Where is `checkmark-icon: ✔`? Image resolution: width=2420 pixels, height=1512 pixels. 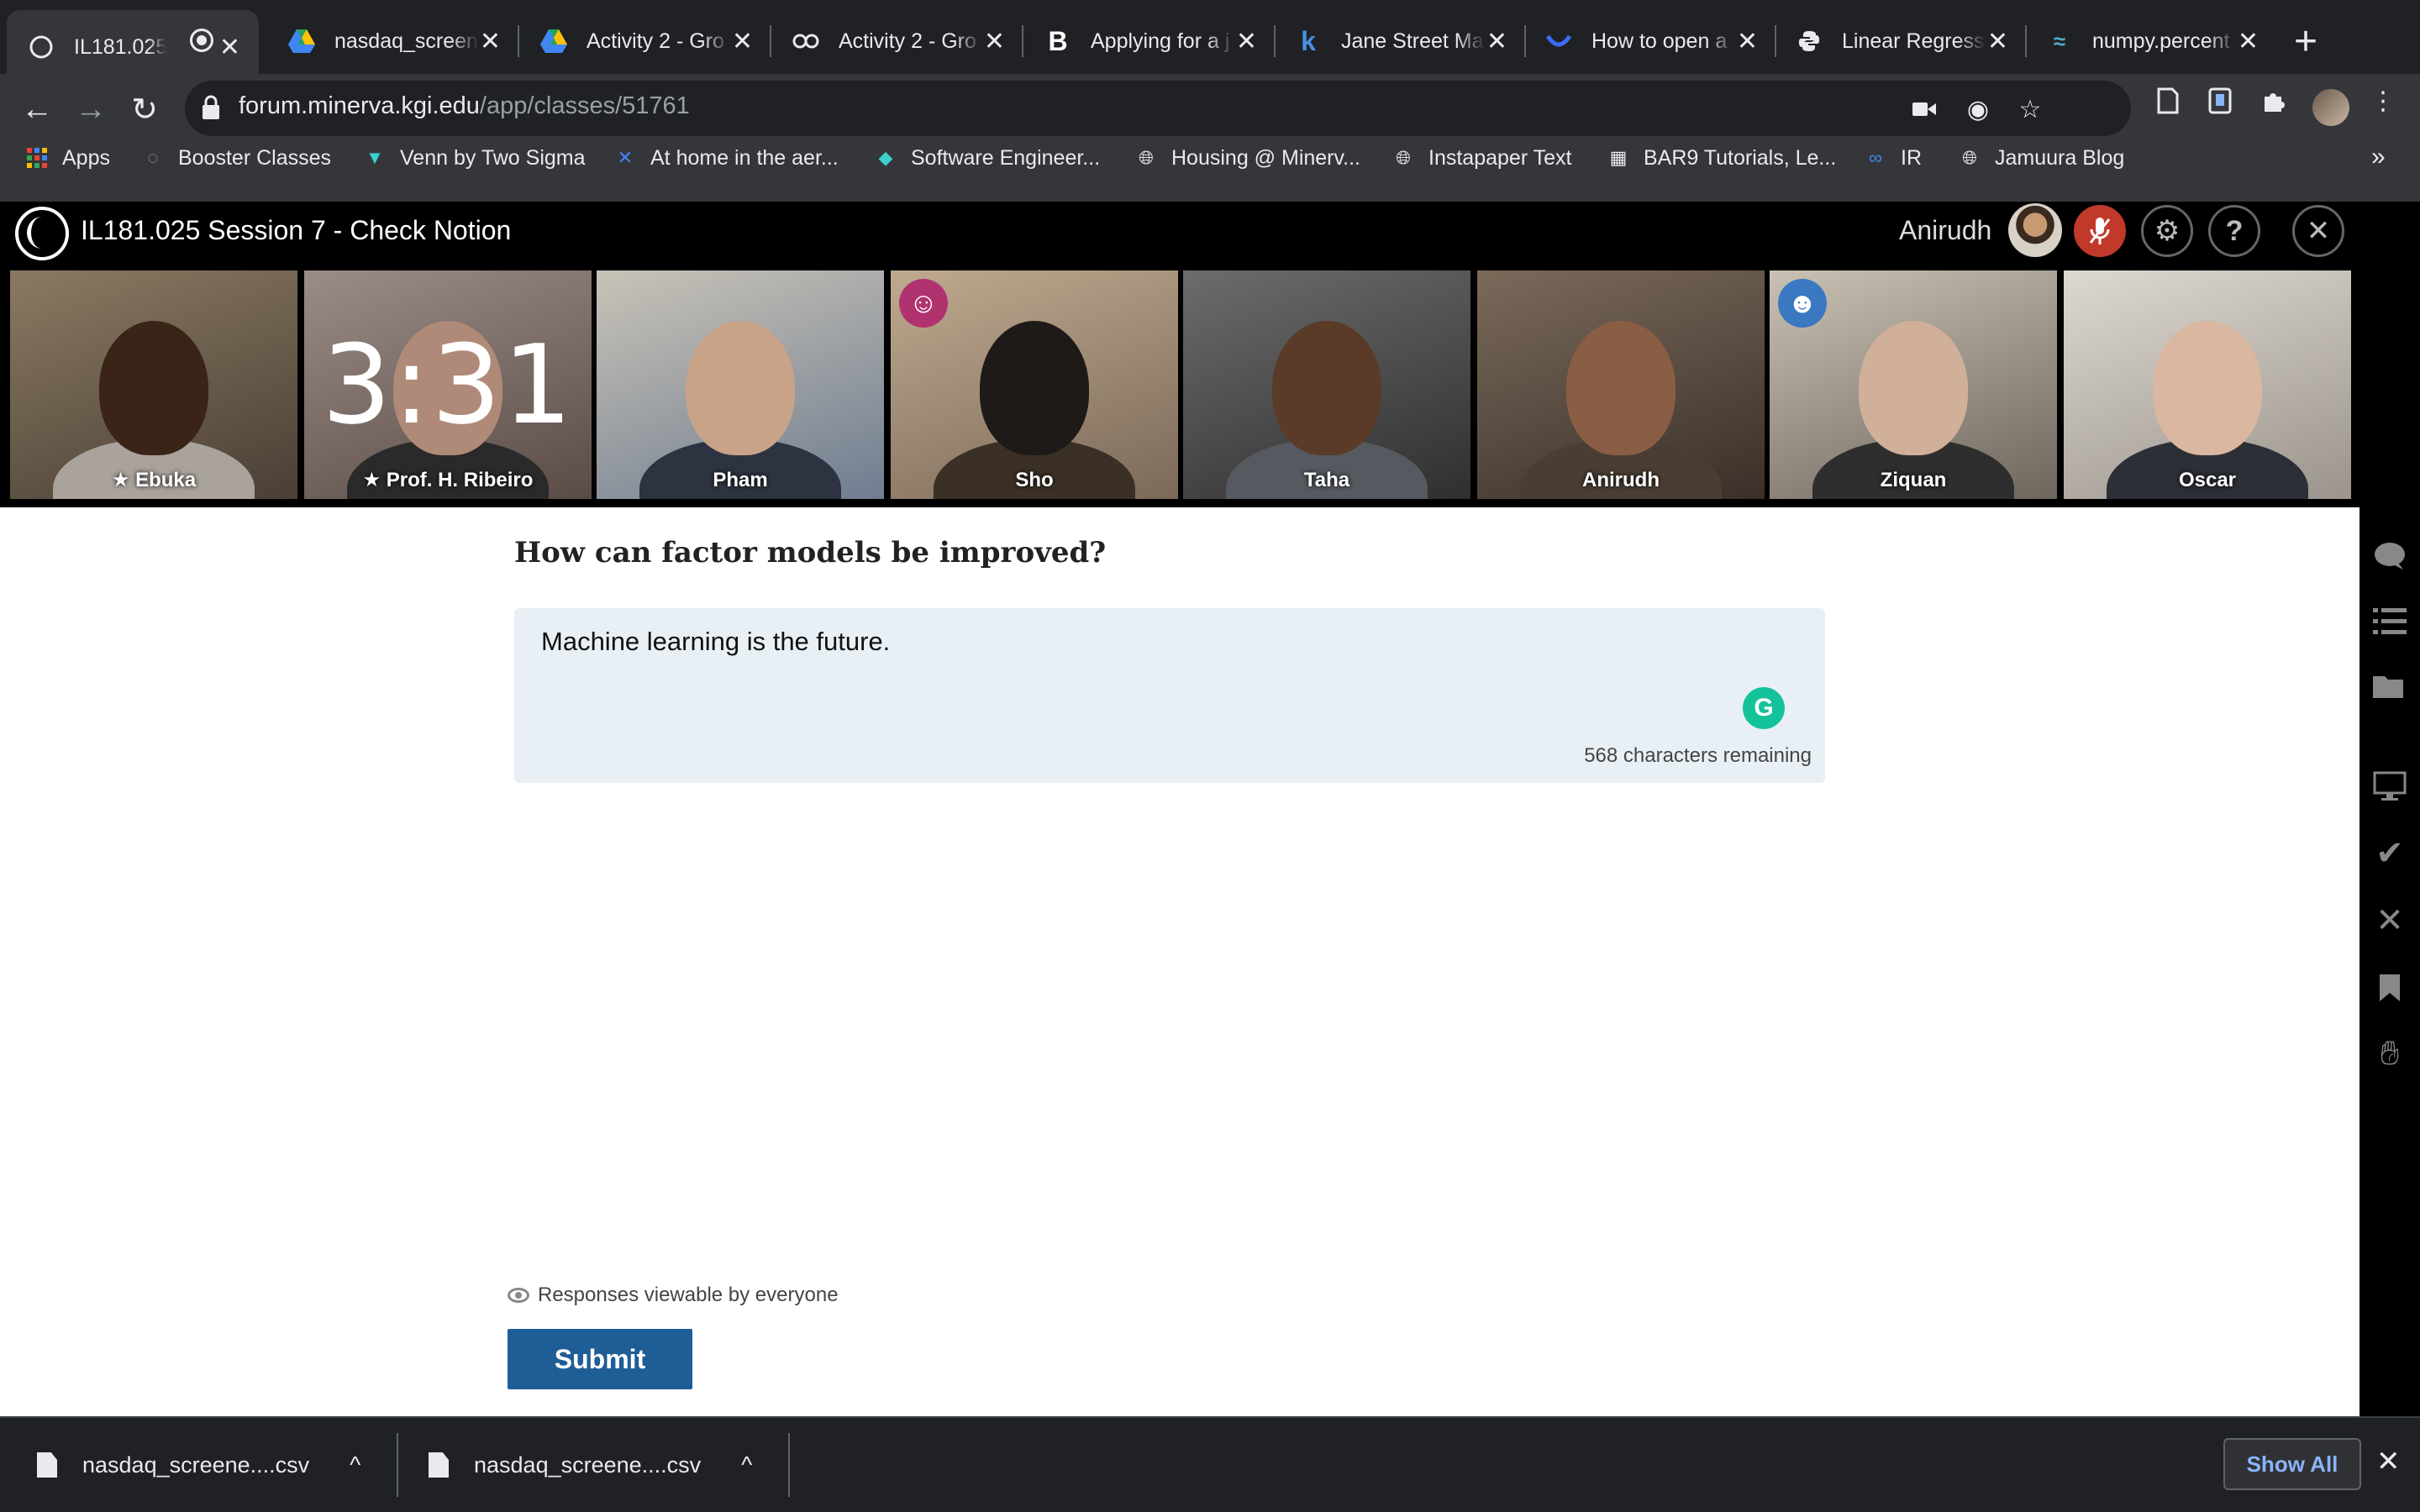
checkmark-icon: ✔ is located at coordinates (2390, 853).